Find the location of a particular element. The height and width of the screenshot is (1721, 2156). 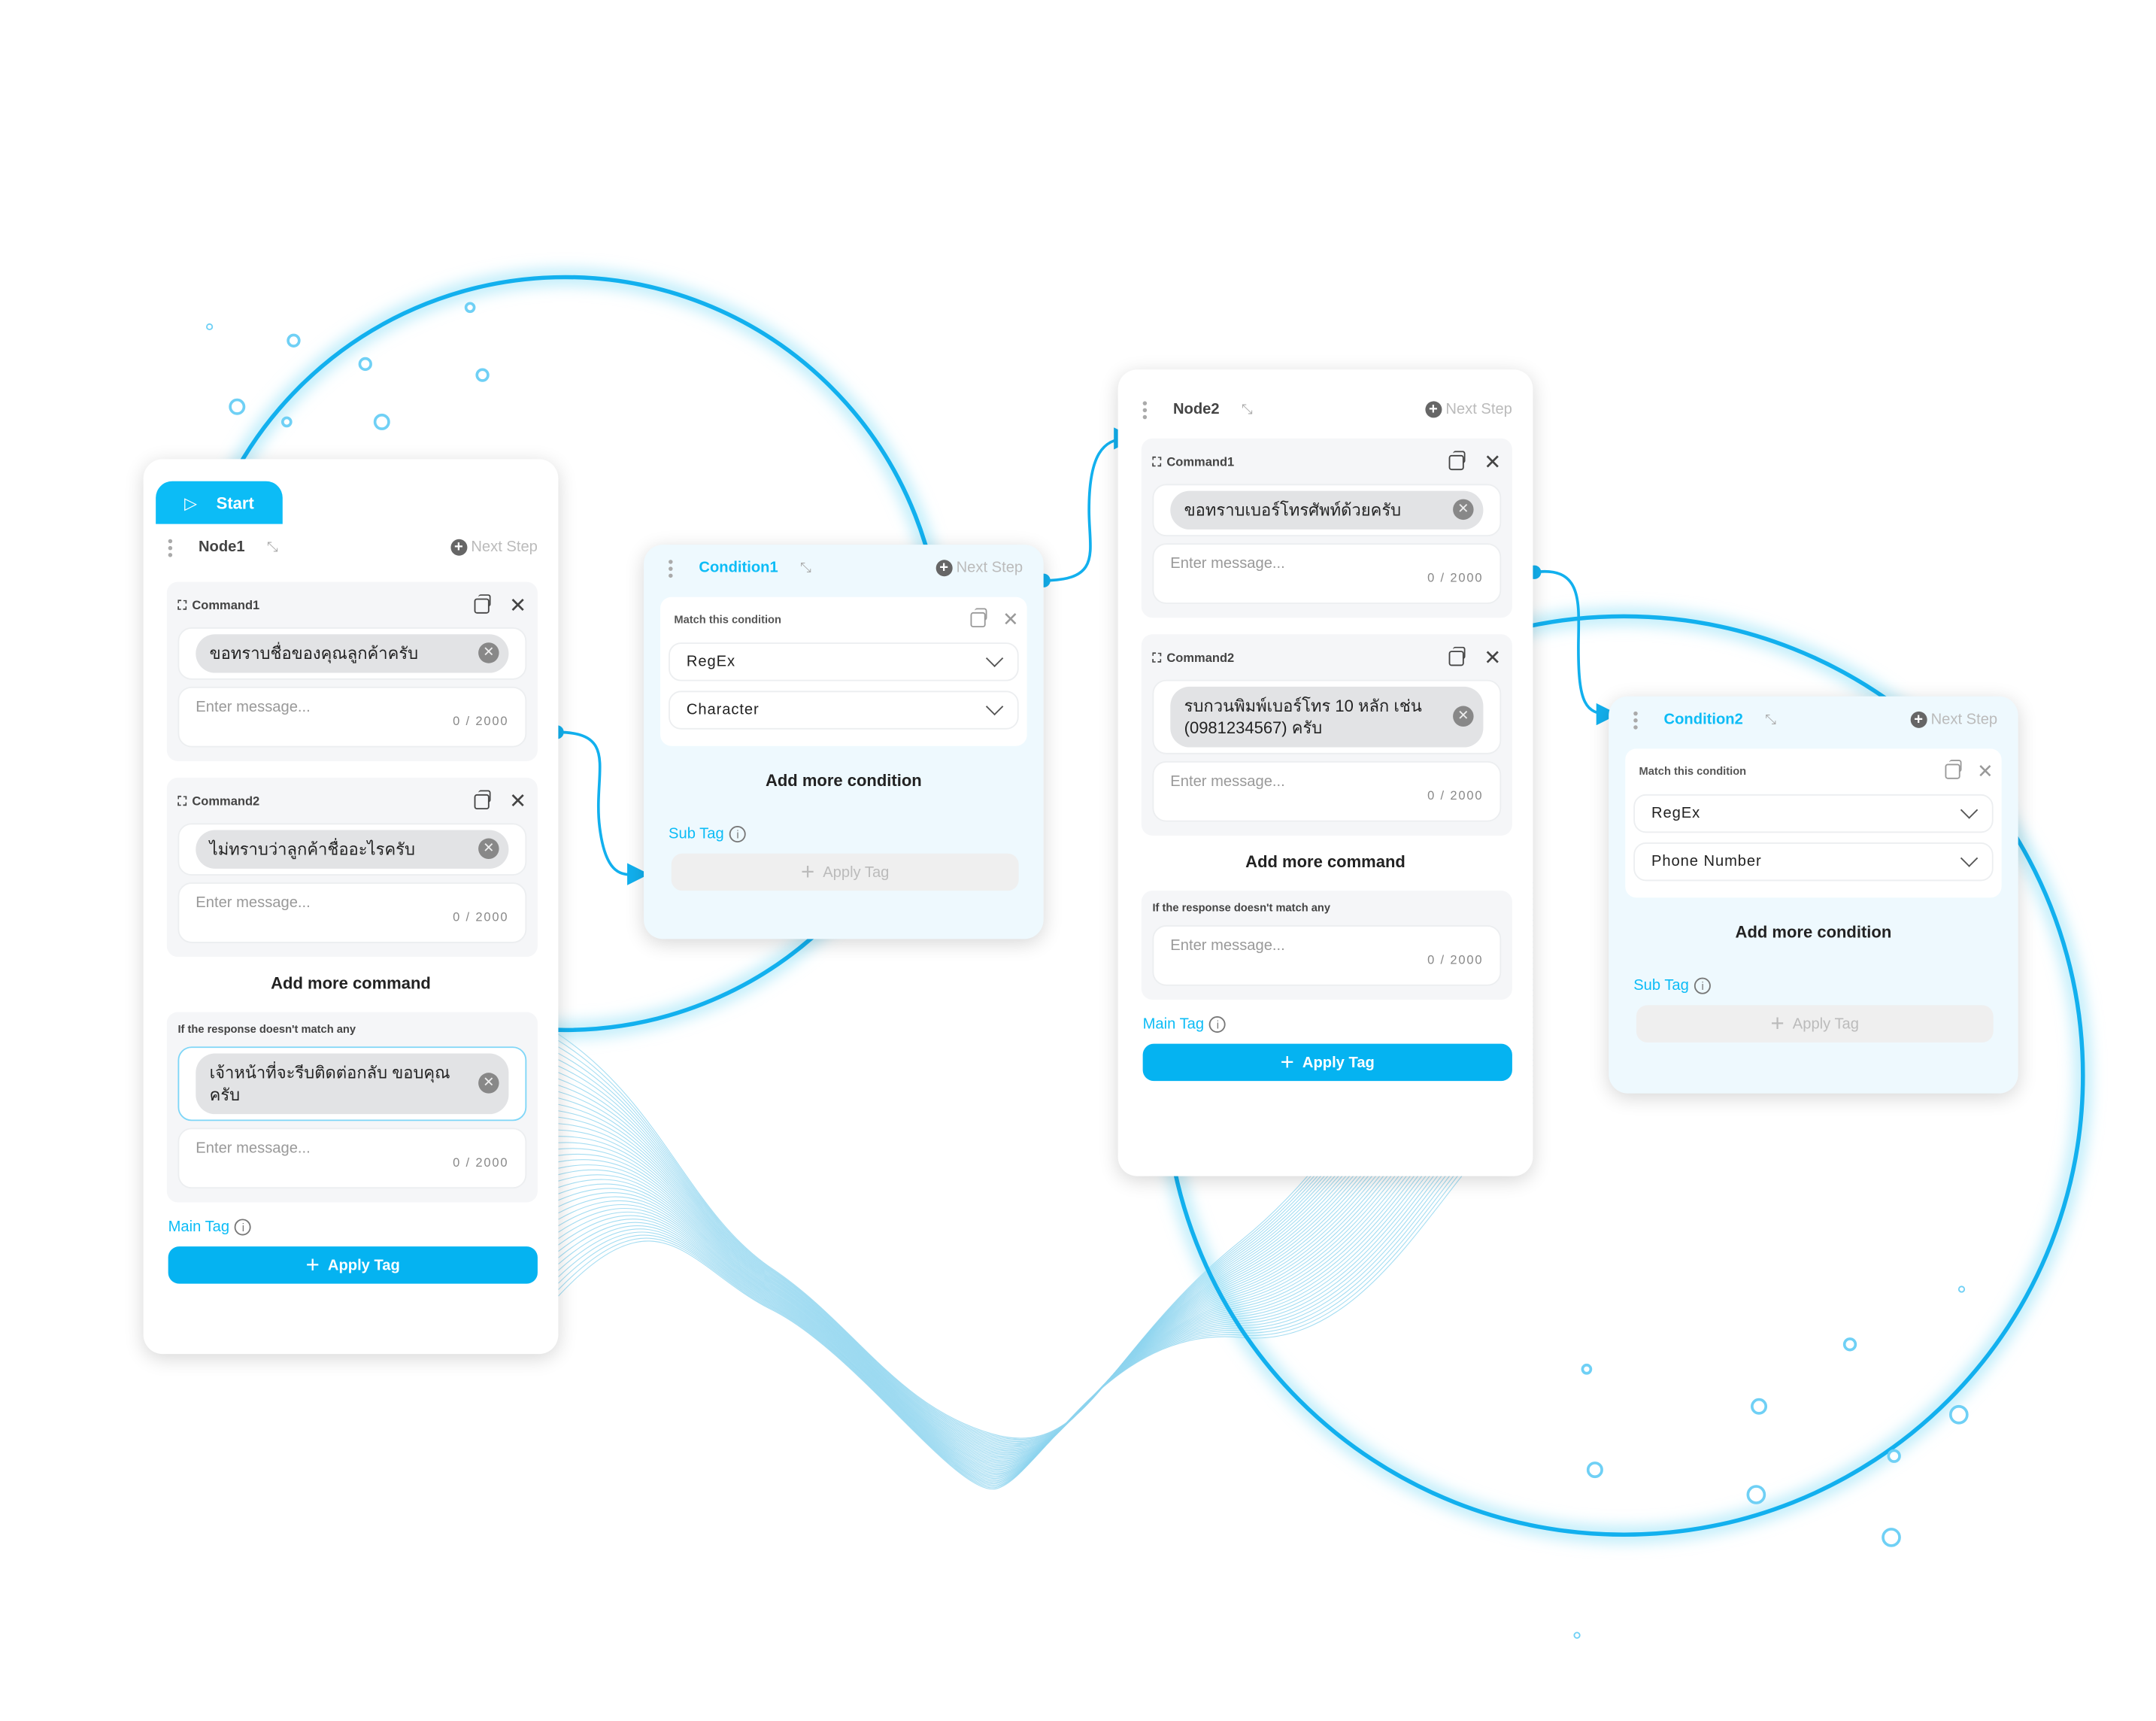

connector-condition1-node2 is located at coordinates (1089, 504).